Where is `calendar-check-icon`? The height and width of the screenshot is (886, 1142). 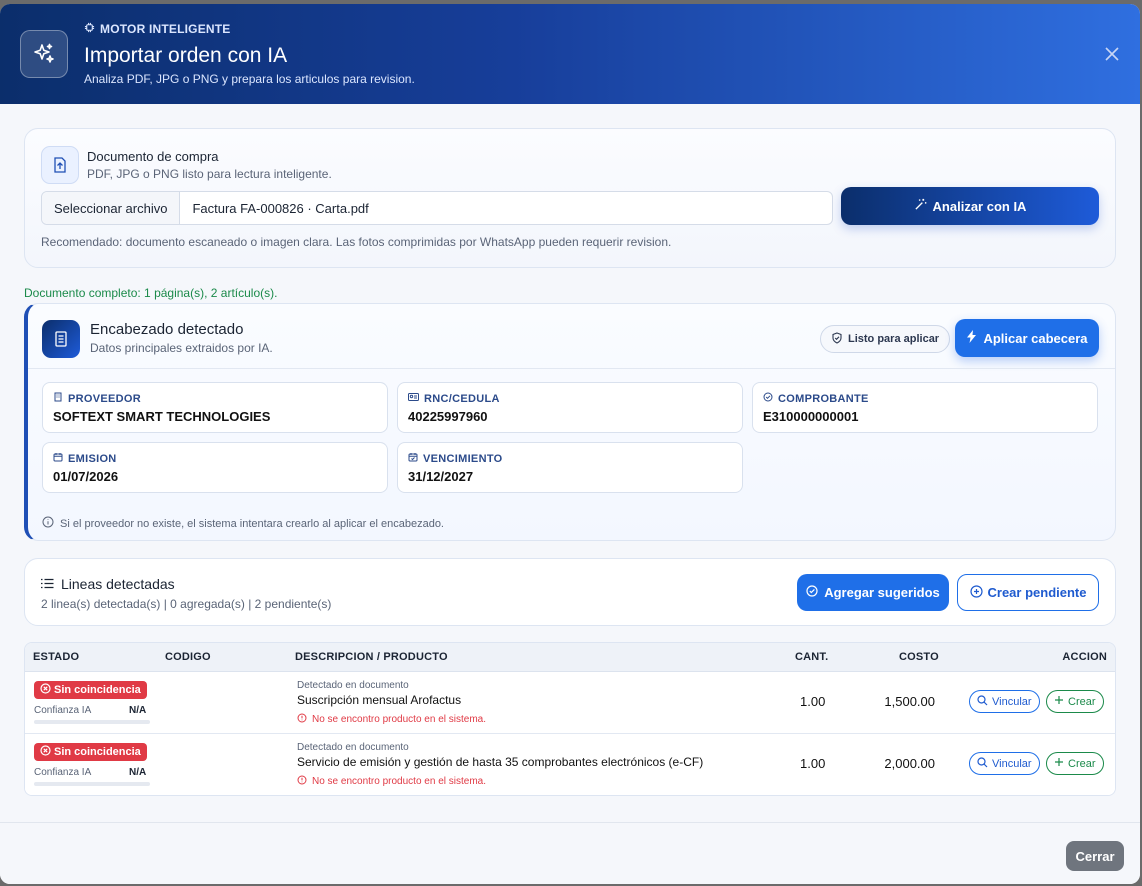
calendar-check-icon is located at coordinates (413, 458).